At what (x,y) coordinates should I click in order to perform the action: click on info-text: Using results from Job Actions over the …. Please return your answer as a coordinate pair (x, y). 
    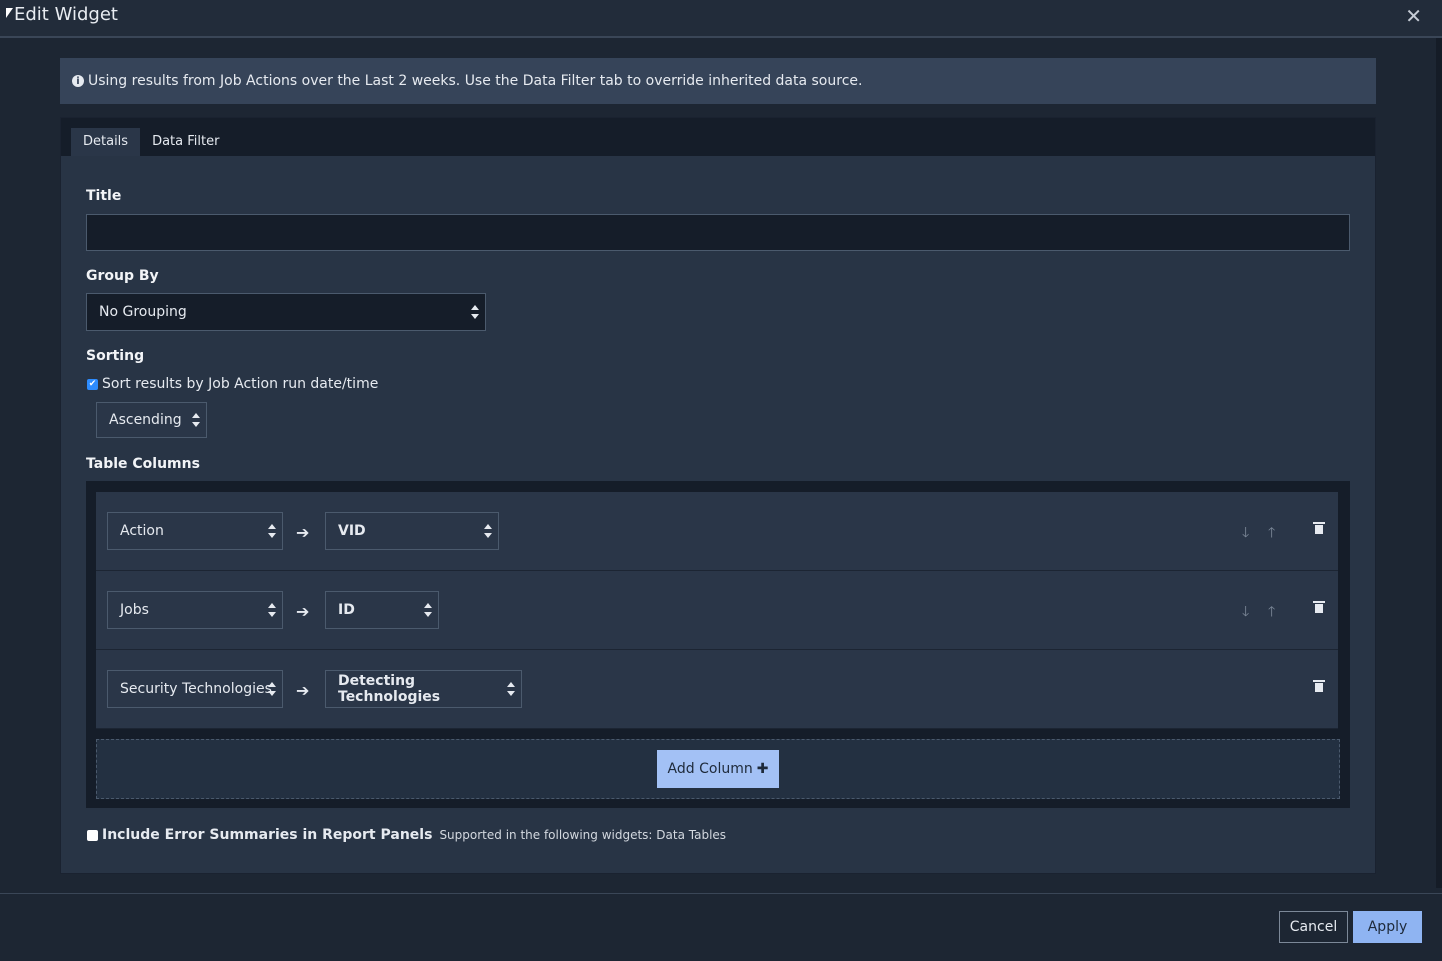
    Looking at the image, I should click on (475, 81).